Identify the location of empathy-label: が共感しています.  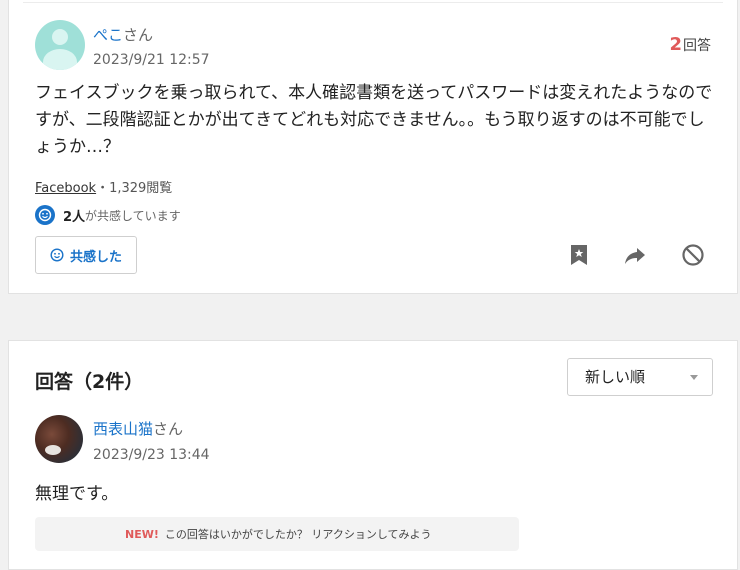
(133, 215).